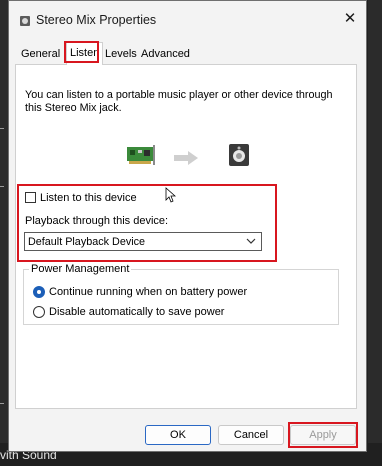  I want to click on listen-checkbox-label: Listen to this device, so click(88, 198).